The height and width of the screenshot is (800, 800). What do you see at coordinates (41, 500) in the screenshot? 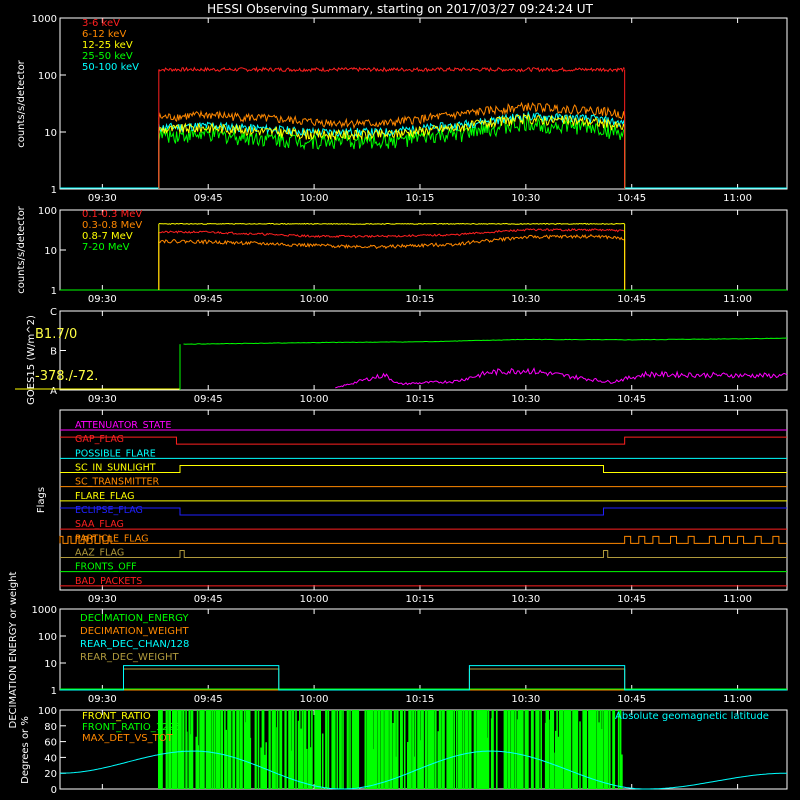
I see `y-axis-label: Flags` at bounding box center [41, 500].